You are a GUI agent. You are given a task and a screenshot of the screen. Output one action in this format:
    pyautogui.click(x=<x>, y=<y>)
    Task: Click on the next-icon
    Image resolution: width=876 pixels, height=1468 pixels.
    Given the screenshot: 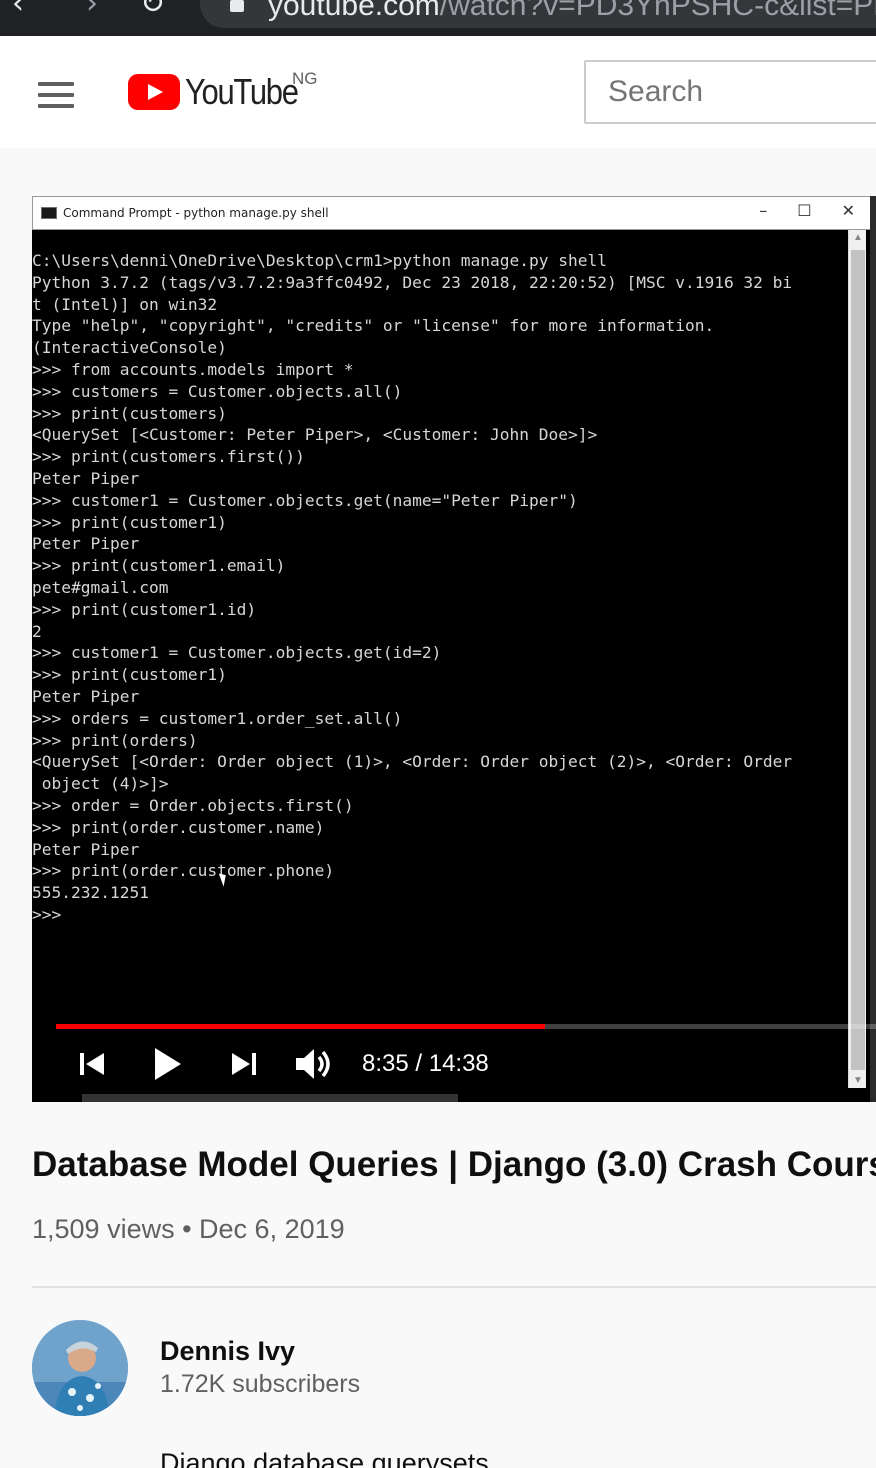 What is the action you would take?
    pyautogui.click(x=244, y=1064)
    